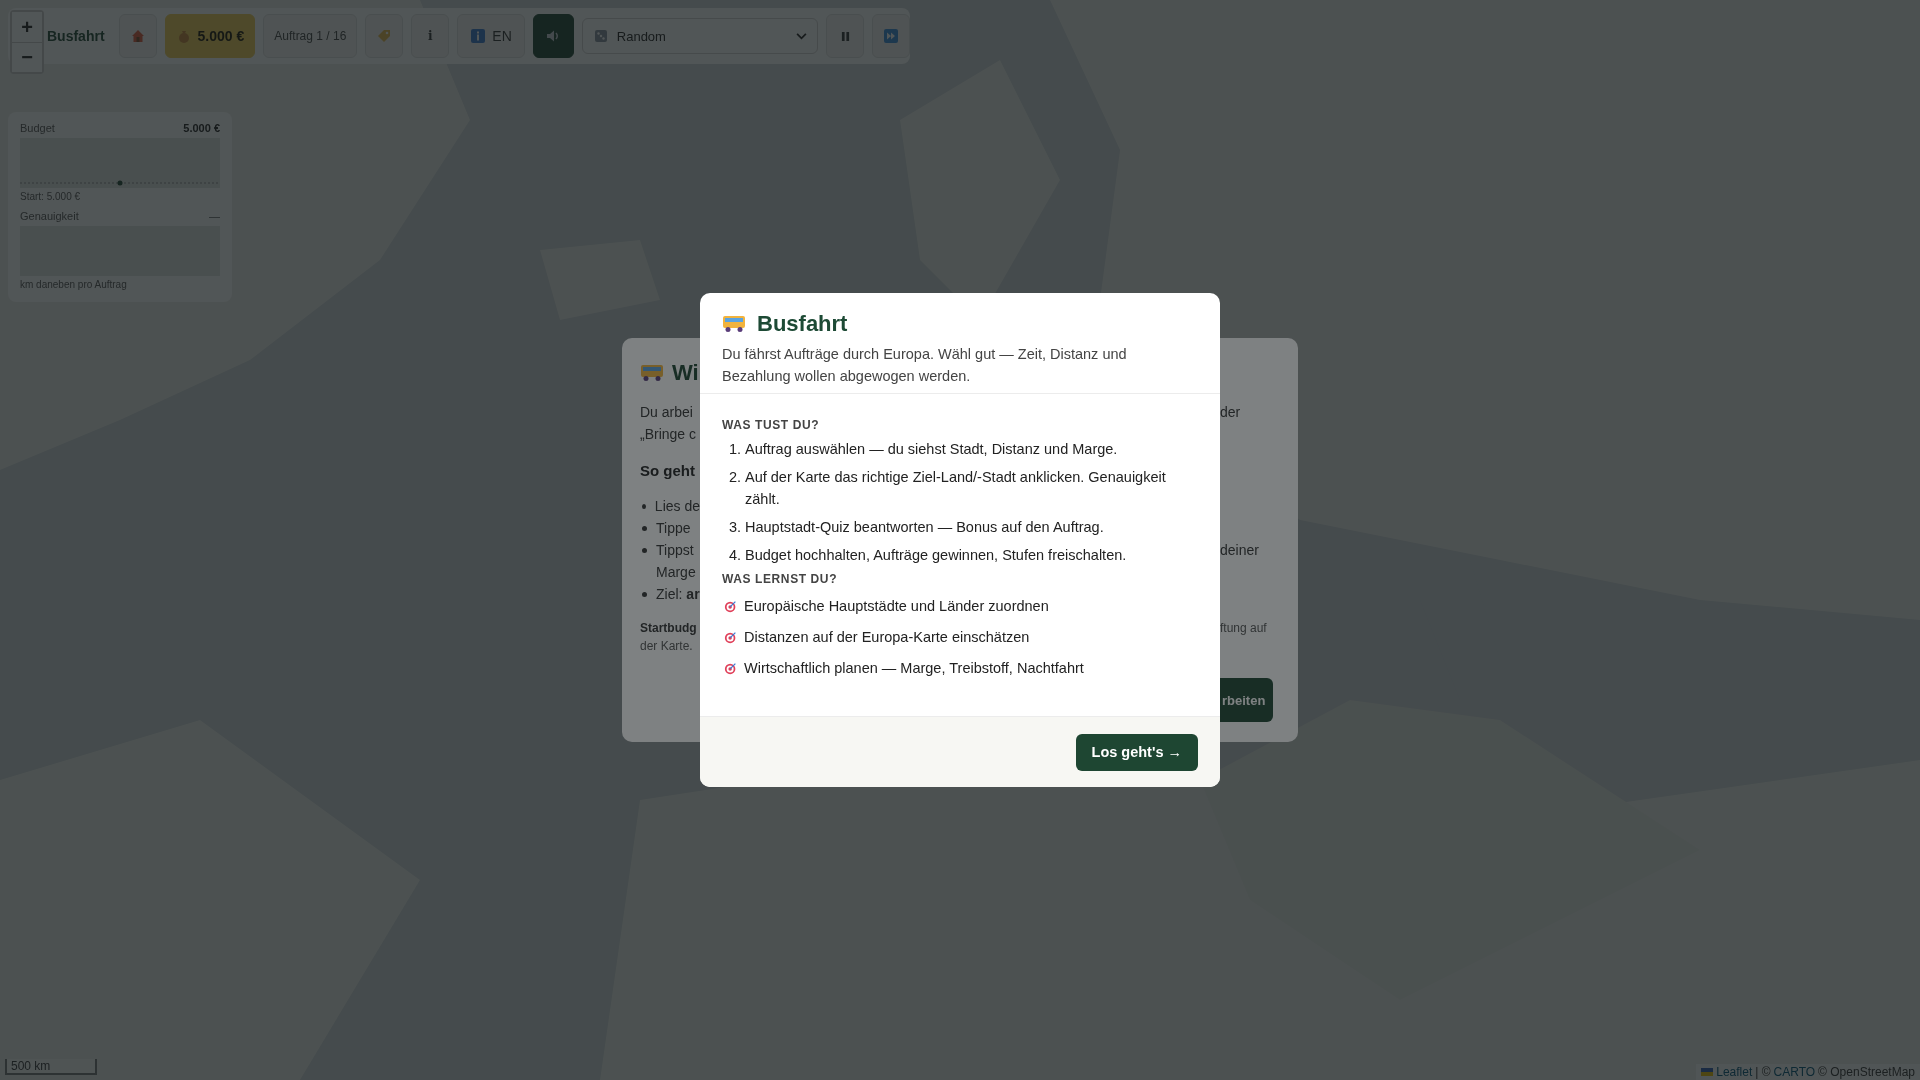 The height and width of the screenshot is (1080, 1920). I want to click on bullet-text: Tippst, so click(675, 550).